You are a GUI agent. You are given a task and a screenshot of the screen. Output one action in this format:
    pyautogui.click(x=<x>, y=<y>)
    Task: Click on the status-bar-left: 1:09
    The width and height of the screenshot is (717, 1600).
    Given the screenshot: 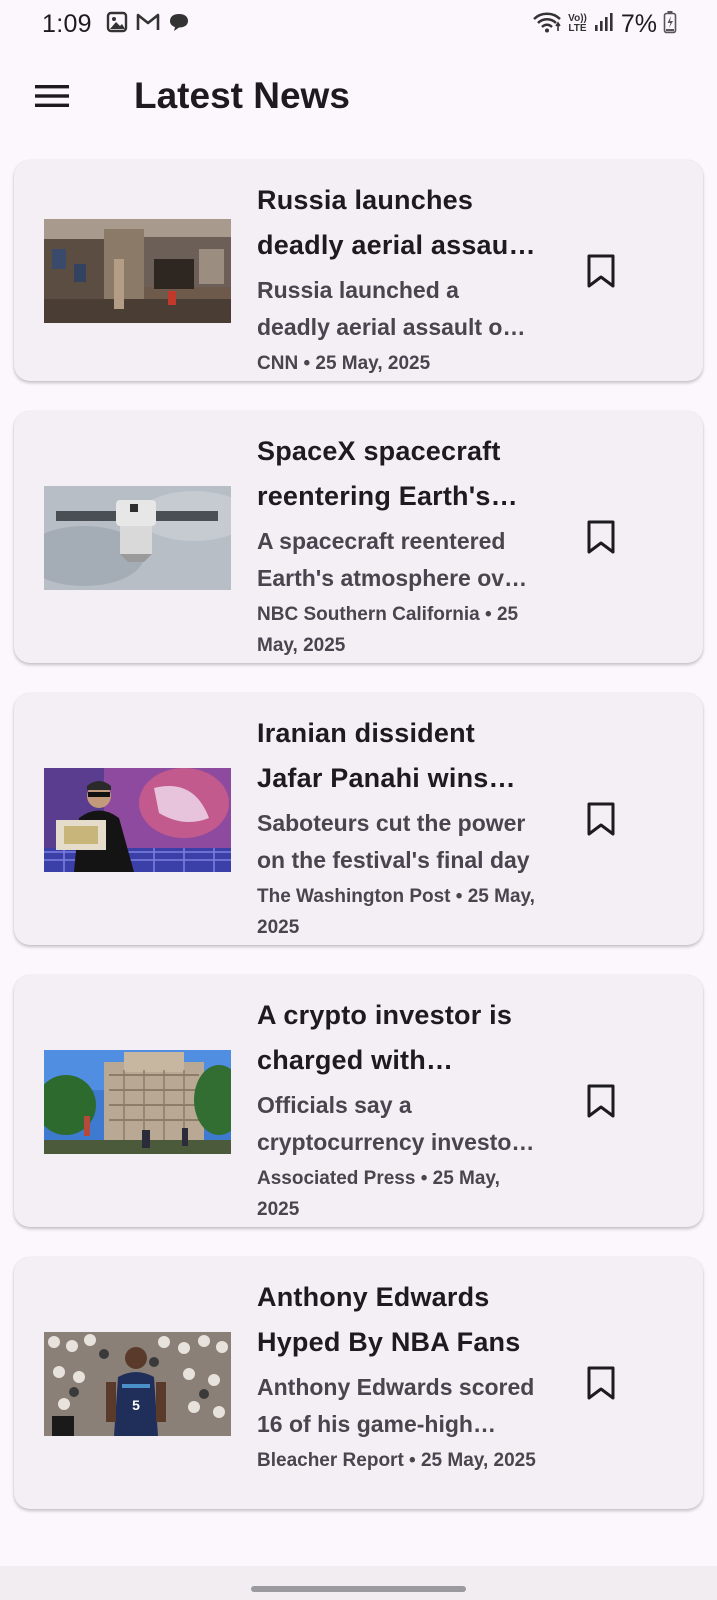 What is the action you would take?
    pyautogui.click(x=116, y=24)
    